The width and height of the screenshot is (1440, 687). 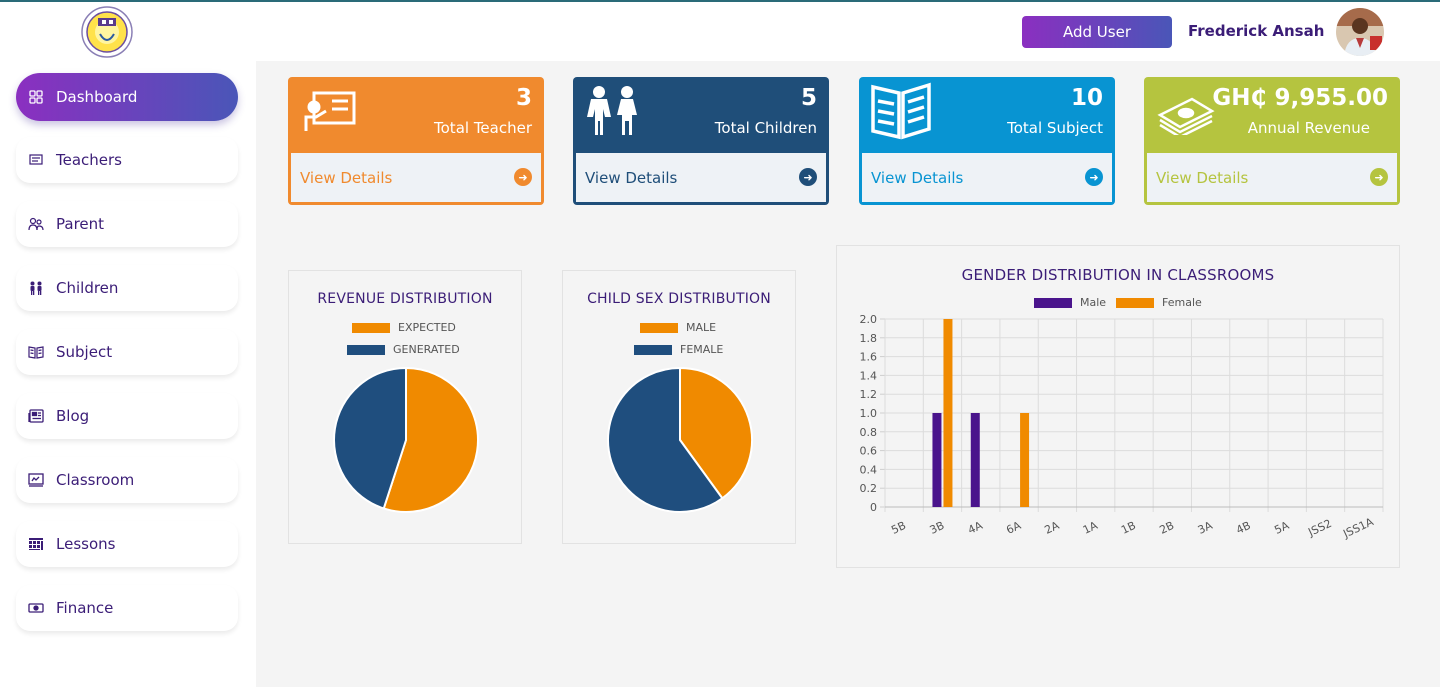 What do you see at coordinates (975, 528) in the screenshot?
I see `x-tick-label: 4A` at bounding box center [975, 528].